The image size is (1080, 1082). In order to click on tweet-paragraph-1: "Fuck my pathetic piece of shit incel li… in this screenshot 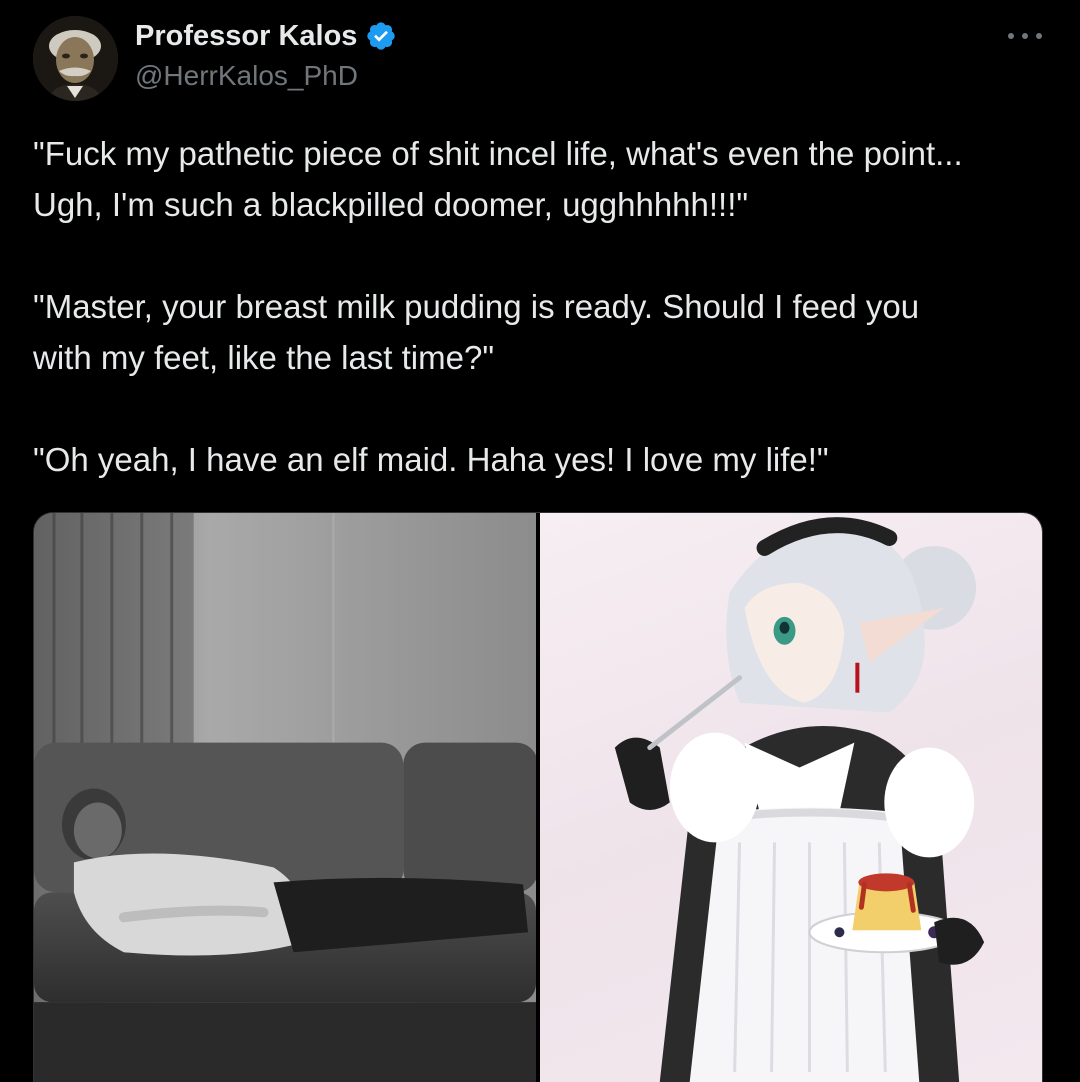, I will do `click(498, 179)`.